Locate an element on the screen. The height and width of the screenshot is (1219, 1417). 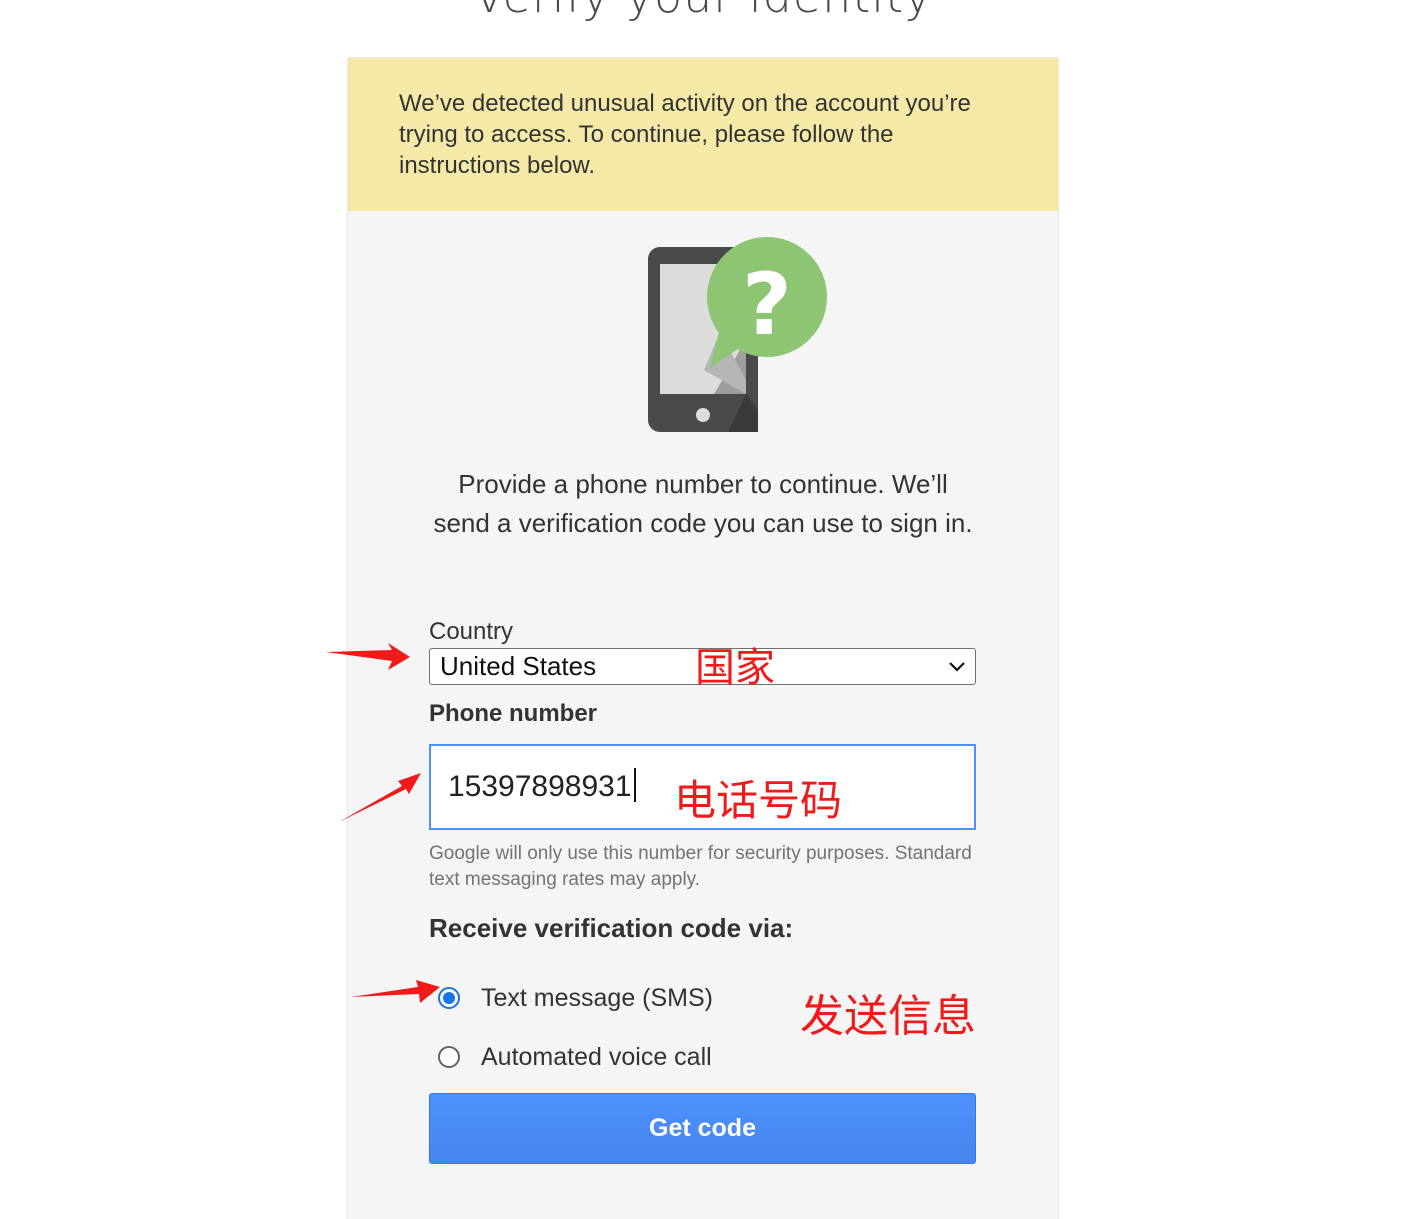
arrow-phone-icon is located at coordinates (380, 797).